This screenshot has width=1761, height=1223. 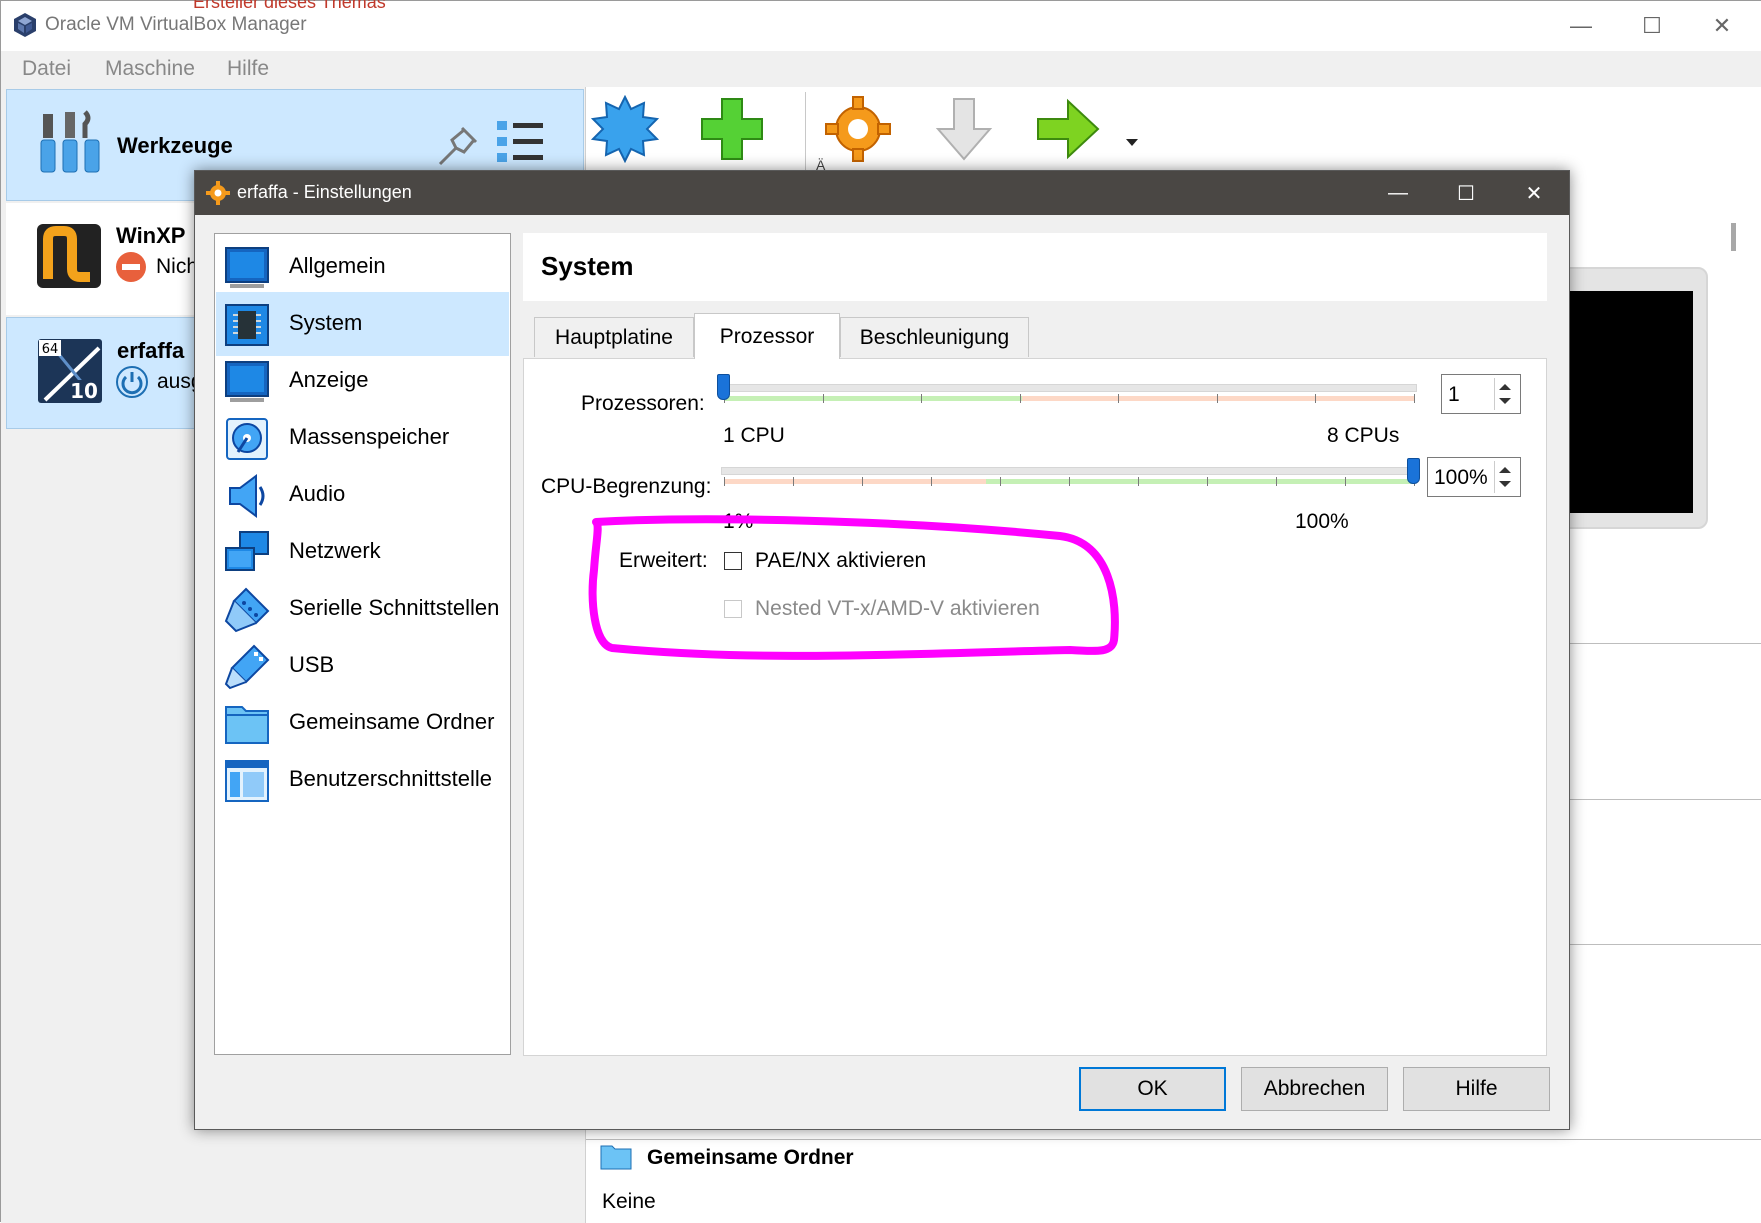 What do you see at coordinates (1505, 477) in the screenshot?
I see `cpu-cap-spin-buttons` at bounding box center [1505, 477].